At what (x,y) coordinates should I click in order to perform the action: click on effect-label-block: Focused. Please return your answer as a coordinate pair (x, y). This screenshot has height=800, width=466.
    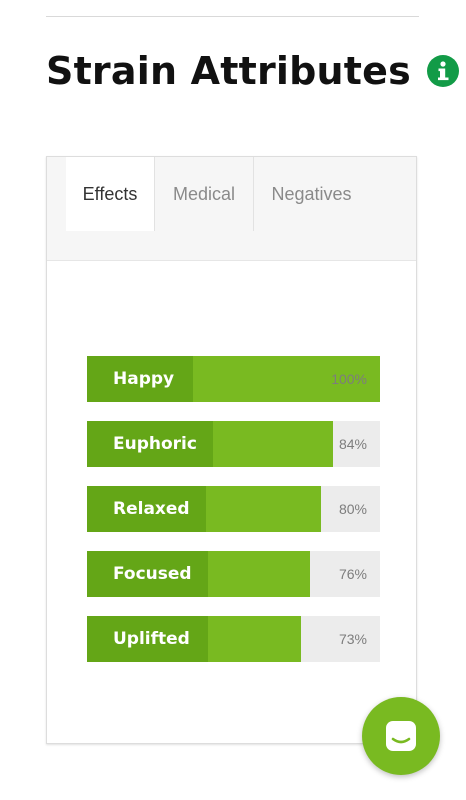
    Looking at the image, I should click on (147, 574).